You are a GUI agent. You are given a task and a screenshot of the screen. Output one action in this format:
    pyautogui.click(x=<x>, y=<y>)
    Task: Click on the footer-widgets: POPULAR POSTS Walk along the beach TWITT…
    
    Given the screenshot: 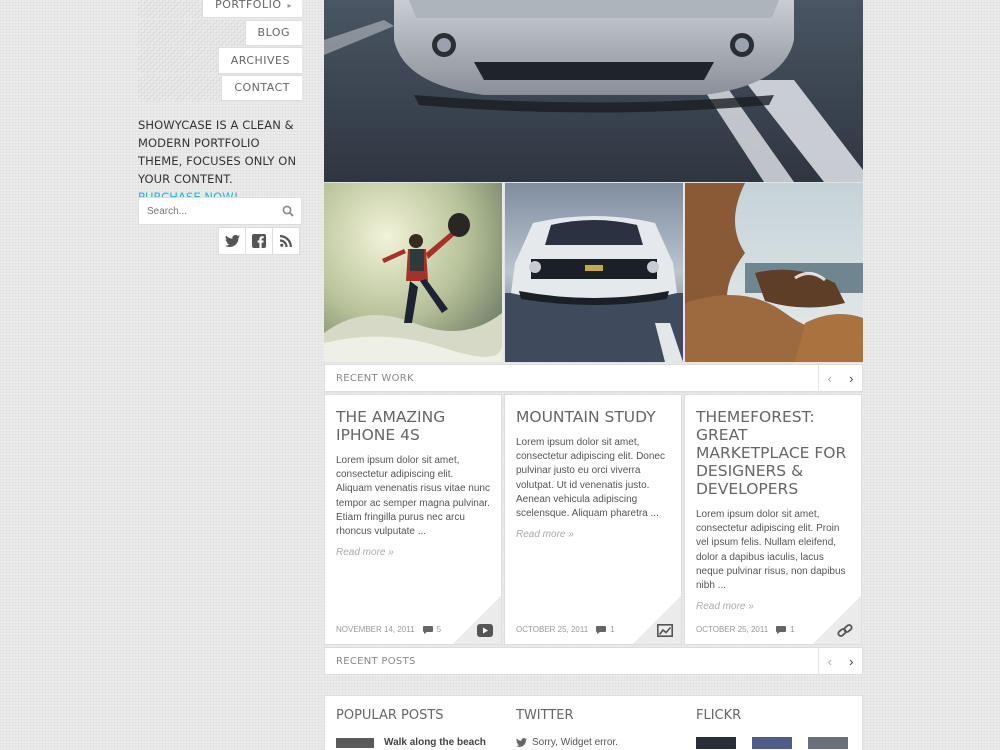 What is the action you would take?
    pyautogui.click(x=593, y=722)
    